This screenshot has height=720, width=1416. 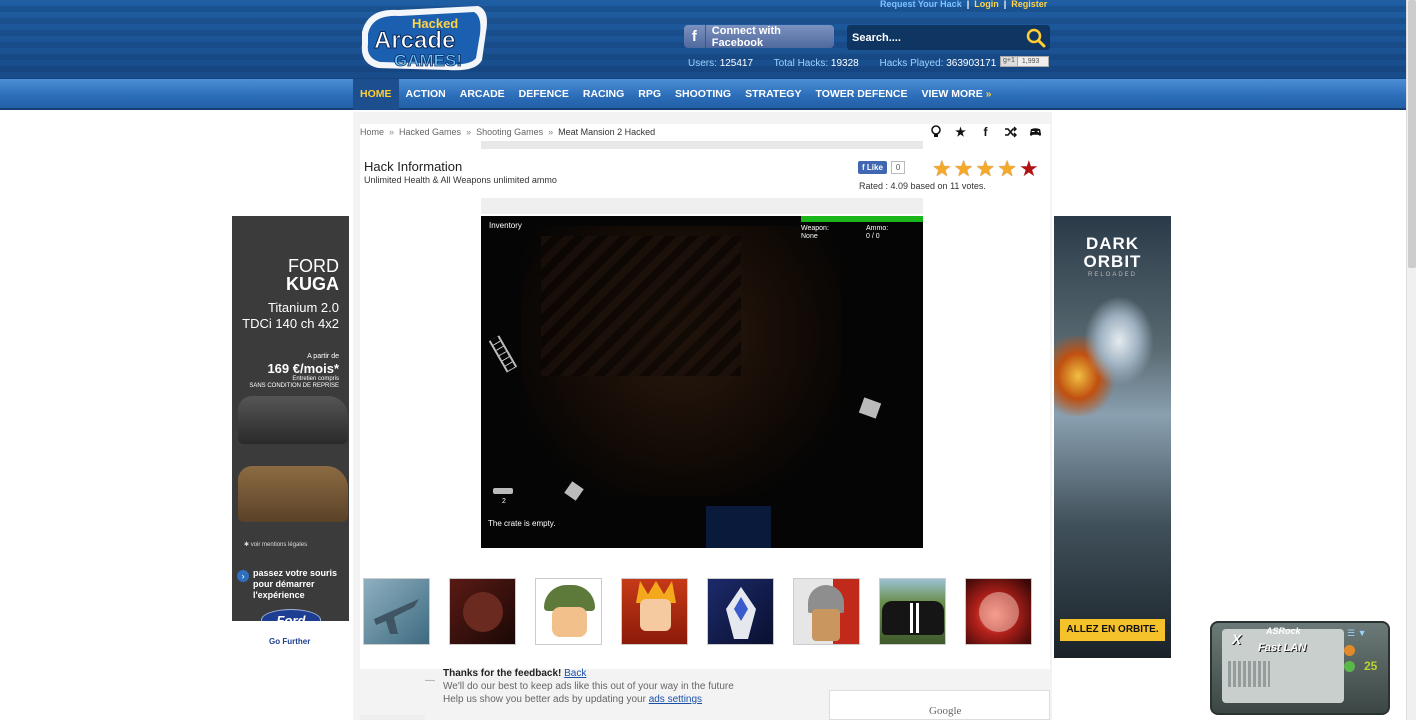 What do you see at coordinates (1300, 668) in the screenshot?
I see `asrock-widget: X ASRock Fast LAN ☰ ▼ 25` at bounding box center [1300, 668].